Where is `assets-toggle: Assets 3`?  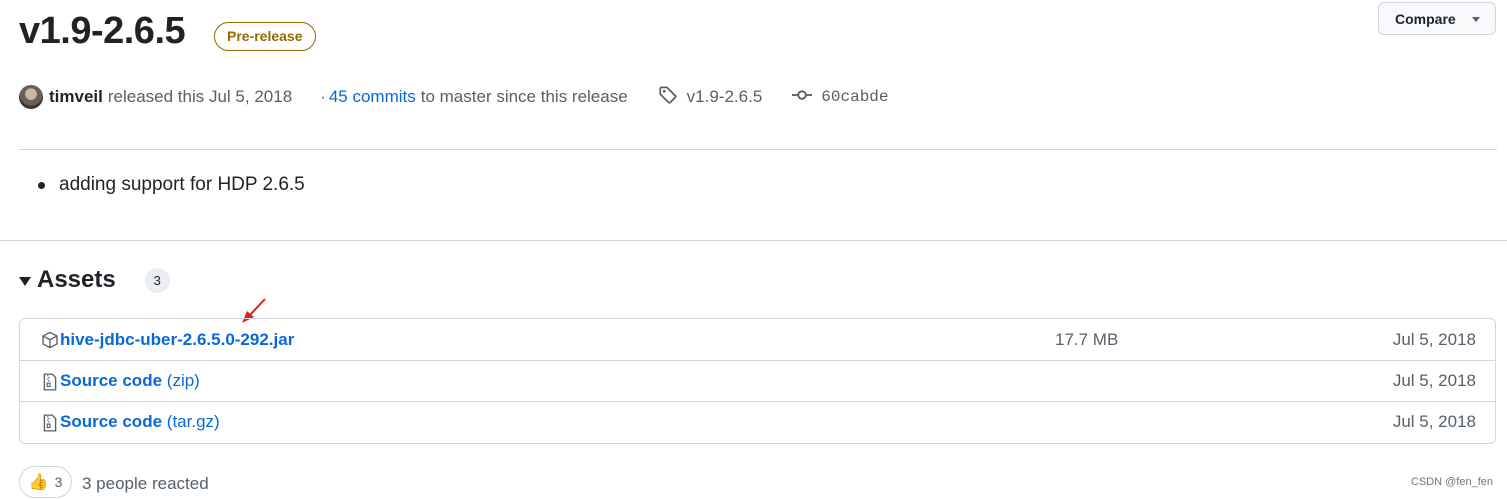
assets-toggle: Assets 3 is located at coordinates (94, 280).